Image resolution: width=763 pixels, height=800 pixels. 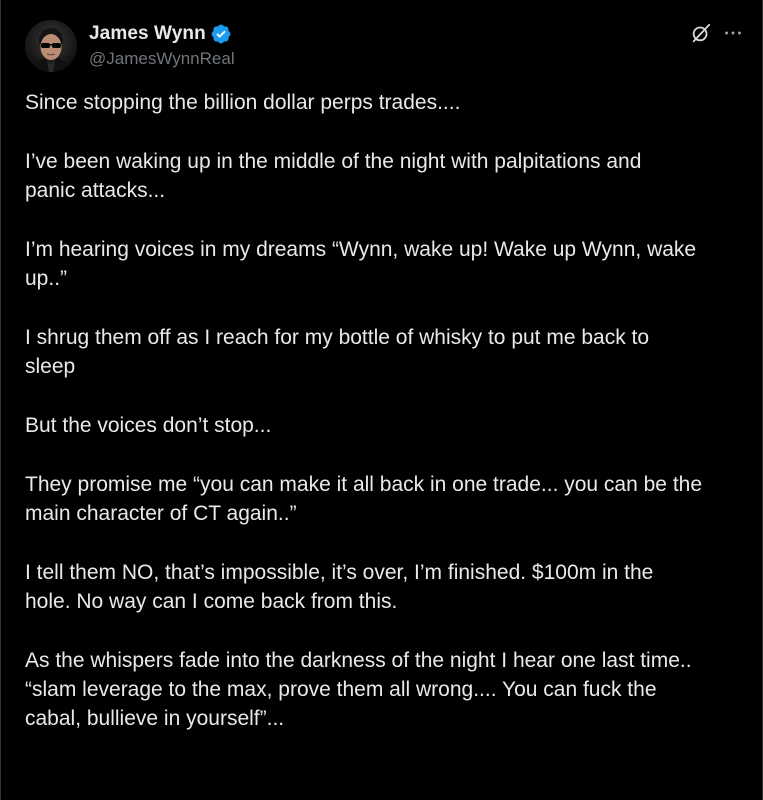 What do you see at coordinates (733, 33) in the screenshot?
I see `more-options-icon` at bounding box center [733, 33].